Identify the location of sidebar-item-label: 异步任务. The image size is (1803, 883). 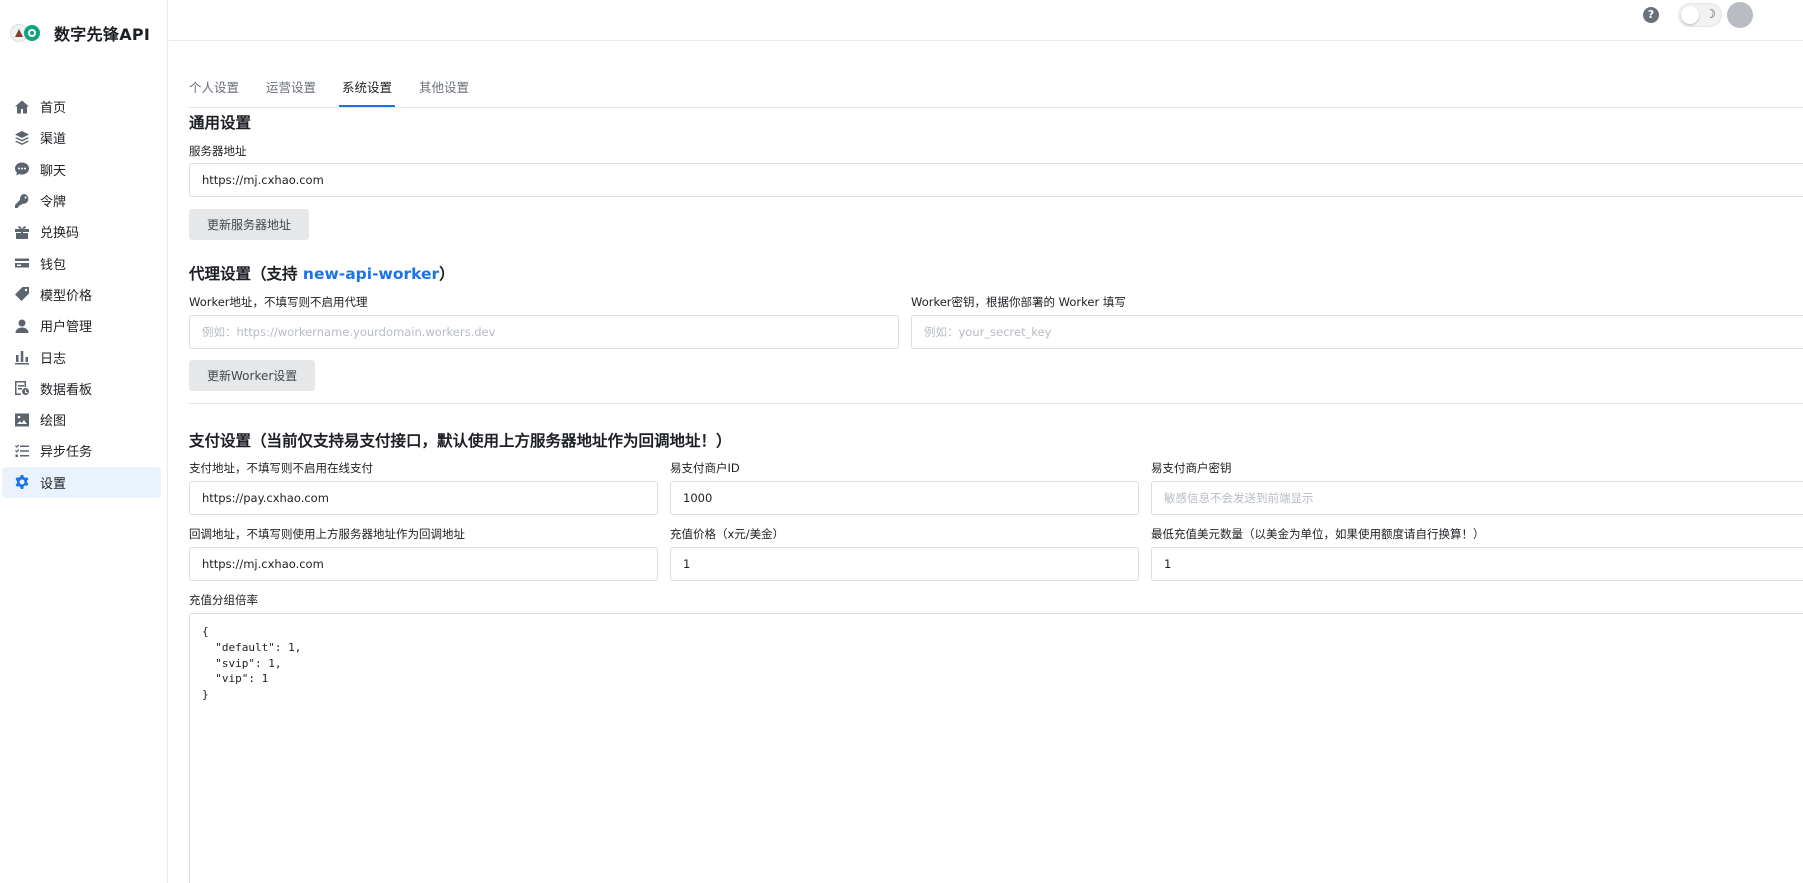
(66, 453).